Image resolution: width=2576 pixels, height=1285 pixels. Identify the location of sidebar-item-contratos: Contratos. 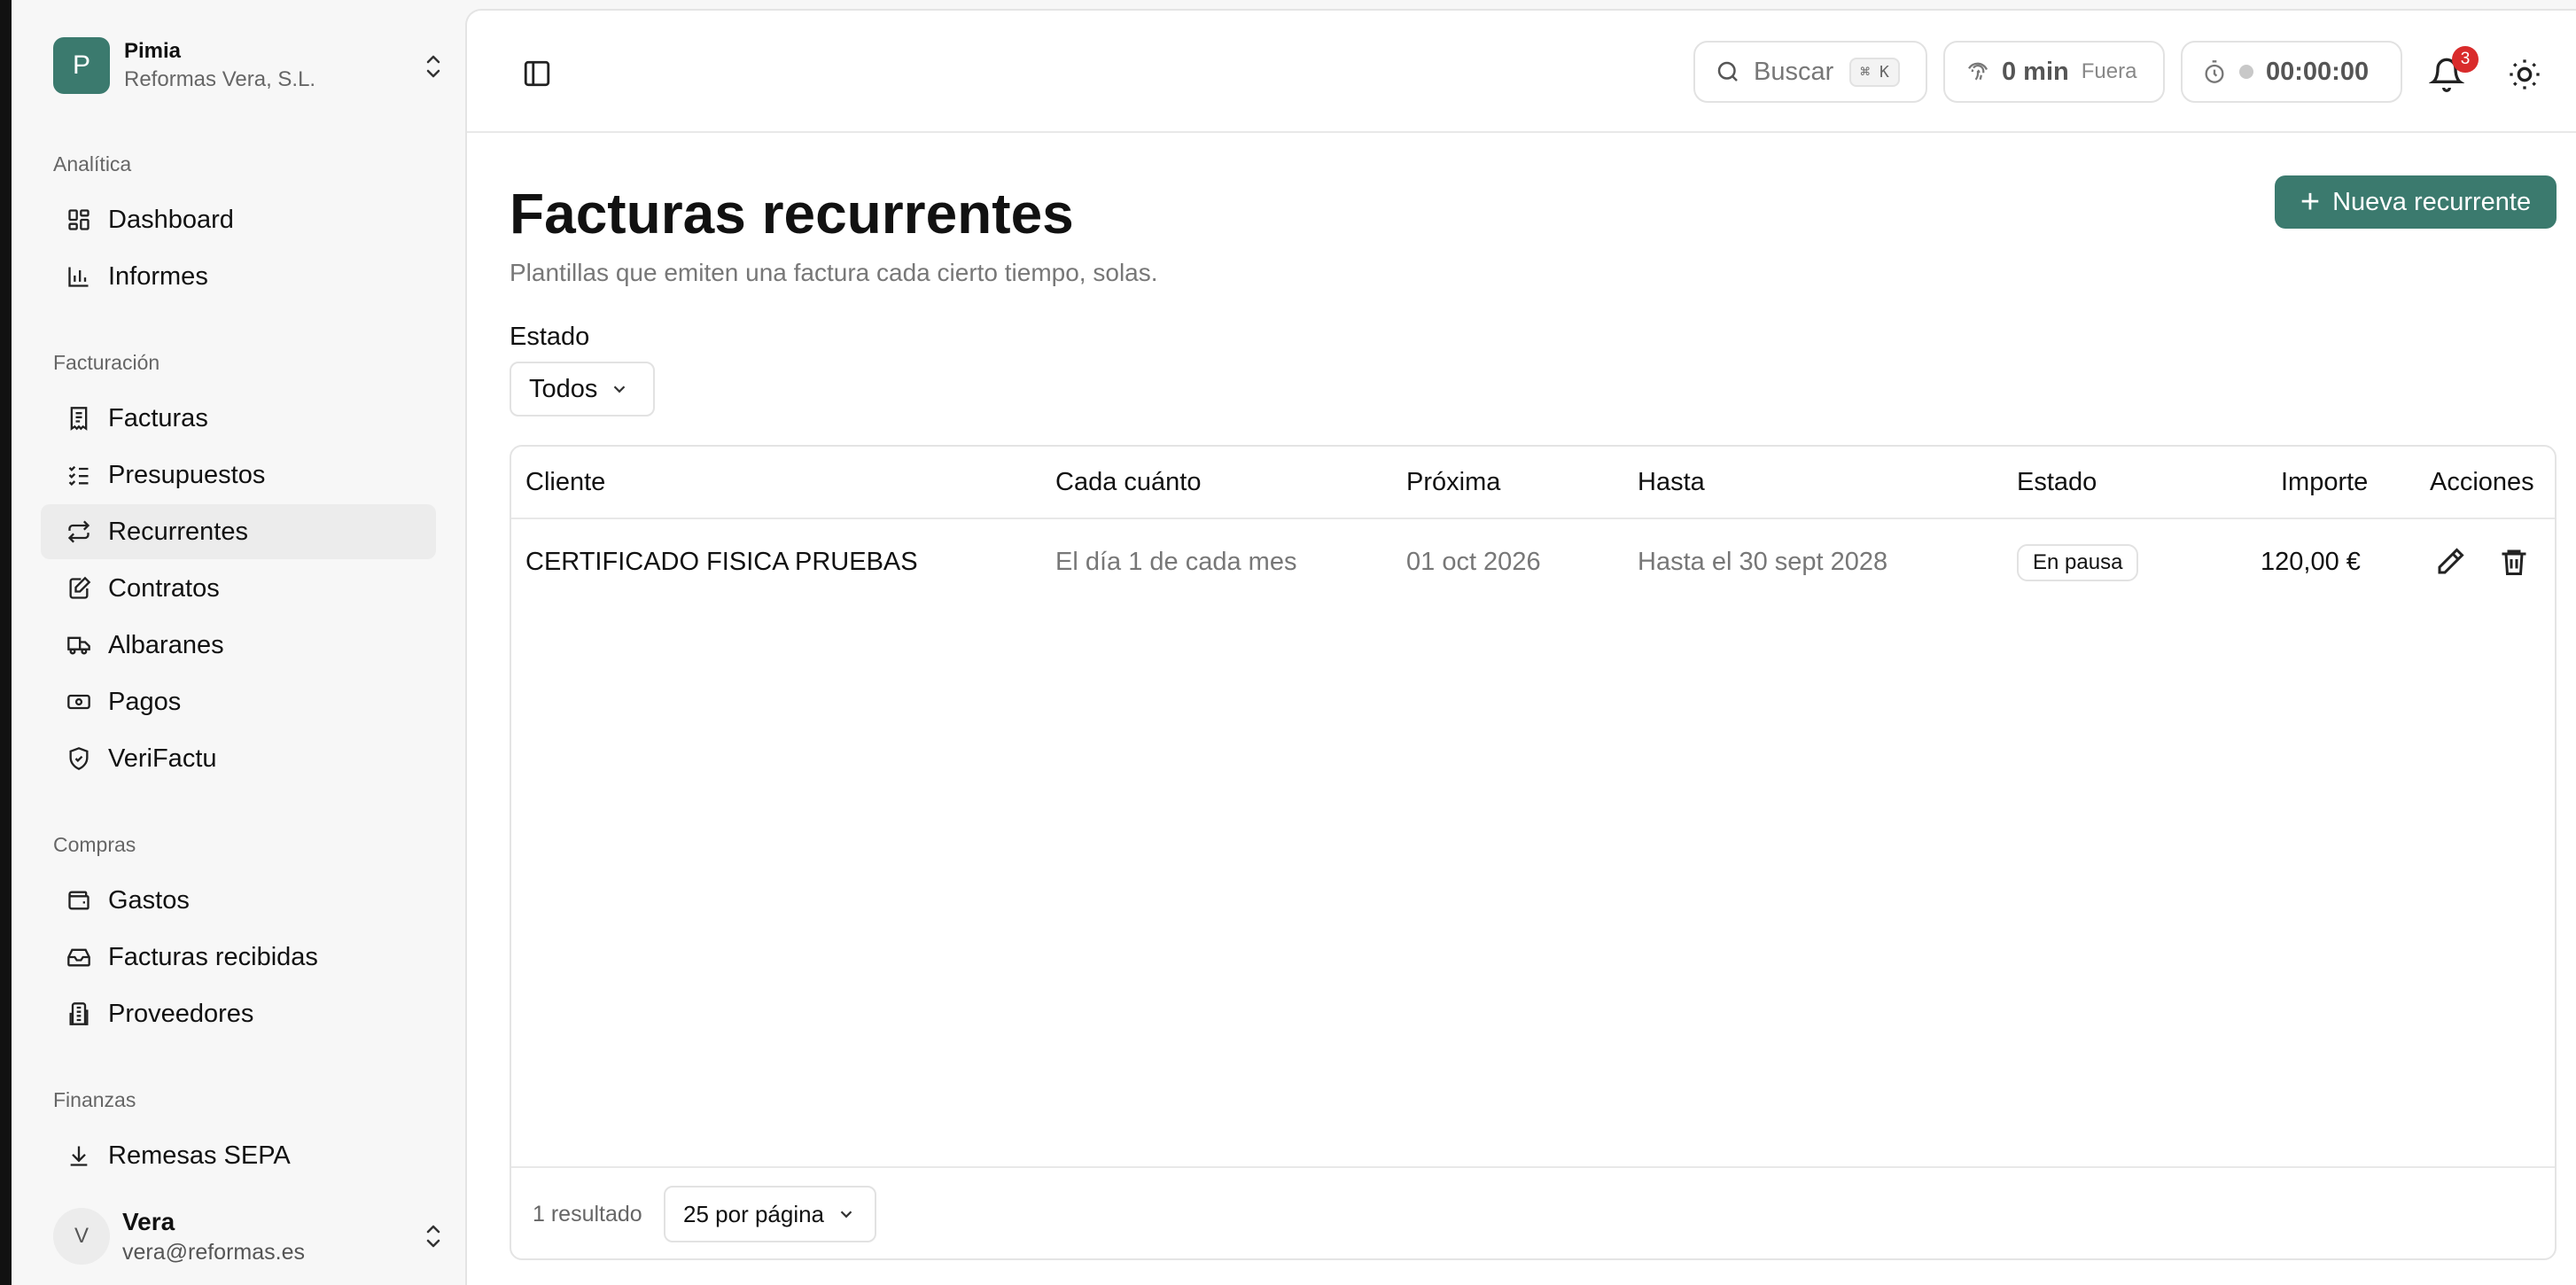
(239, 588).